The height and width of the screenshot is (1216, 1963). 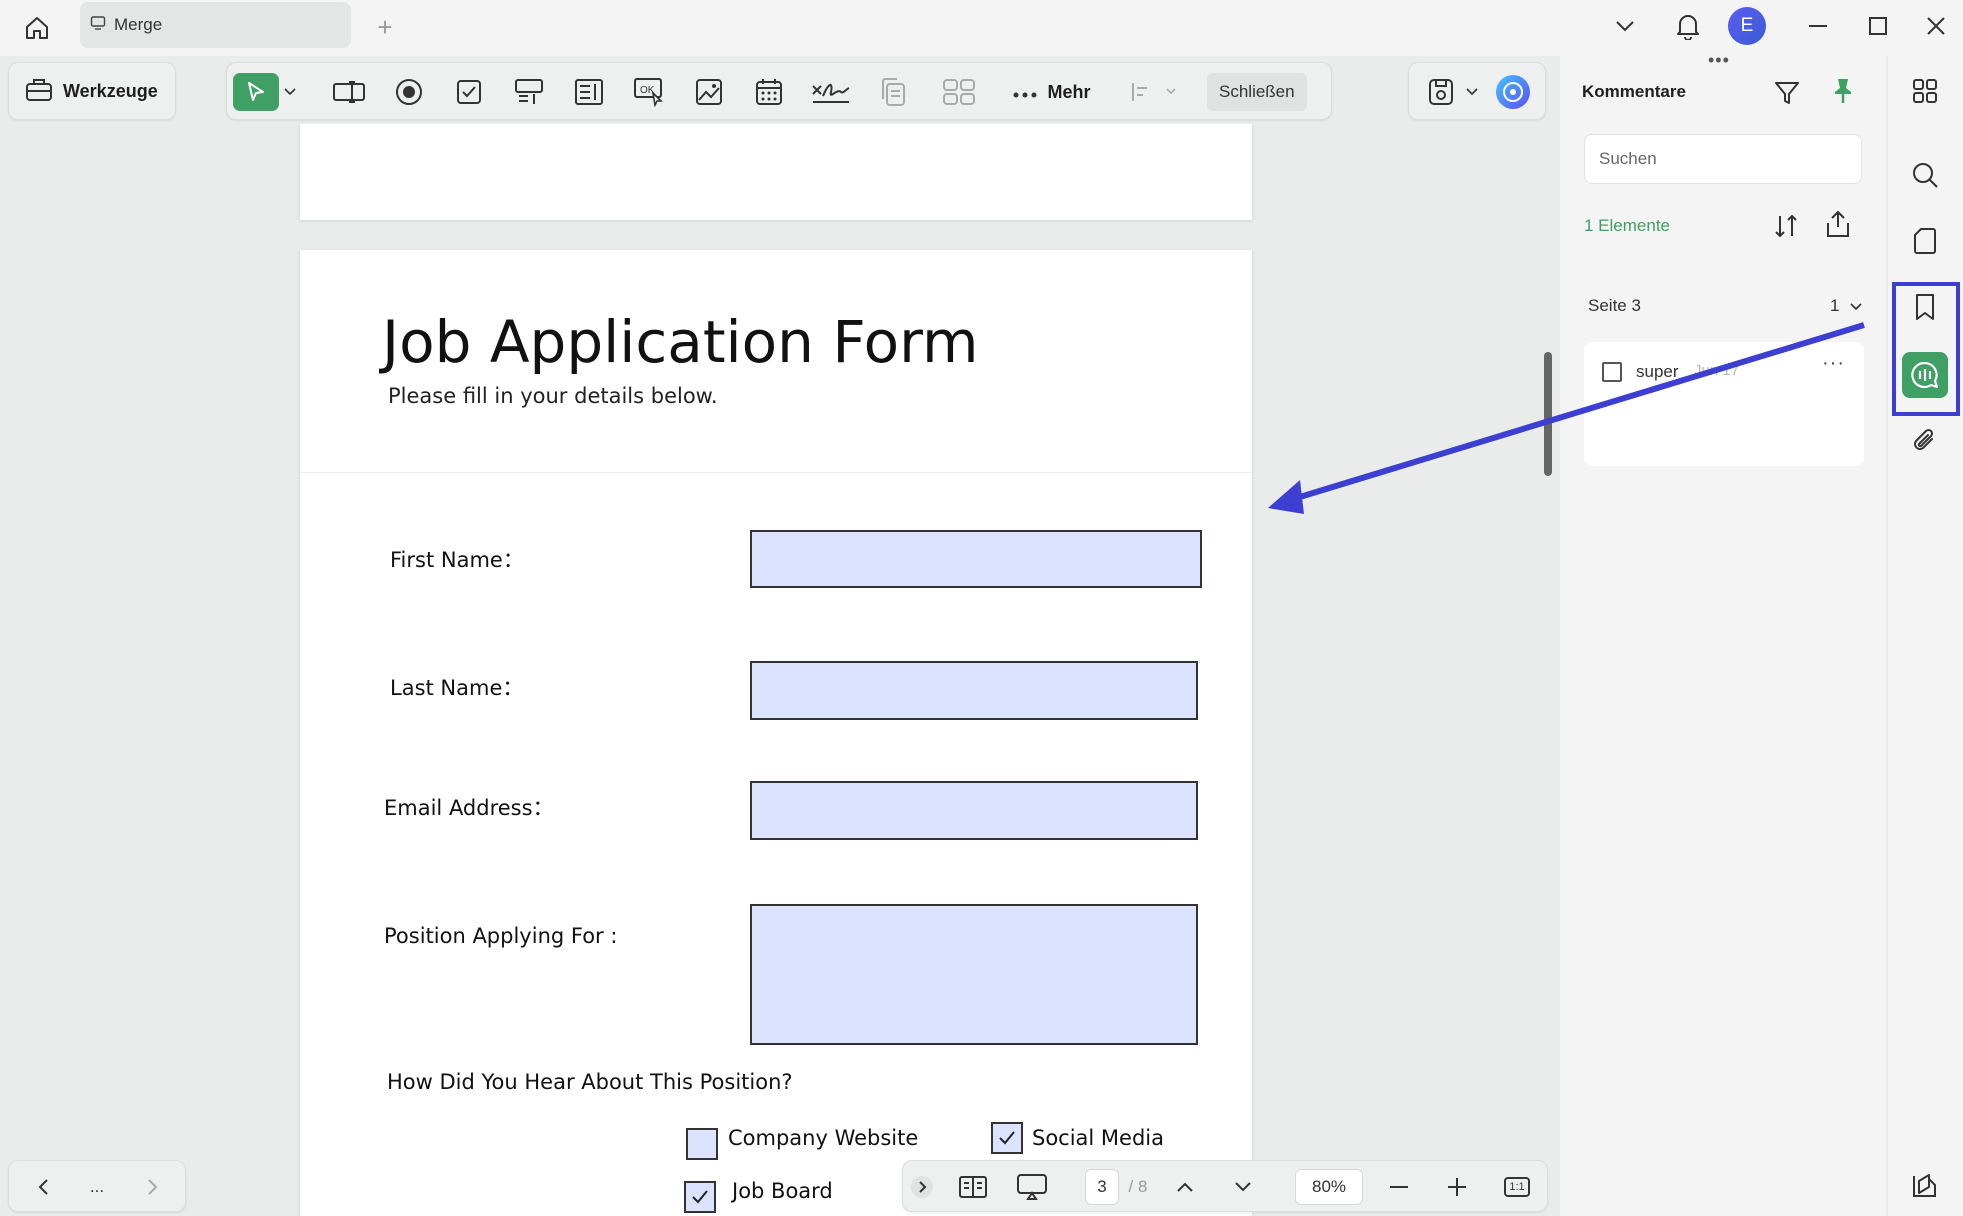 What do you see at coordinates (92, 91) in the screenshot?
I see `tools-button: Werkzeuge` at bounding box center [92, 91].